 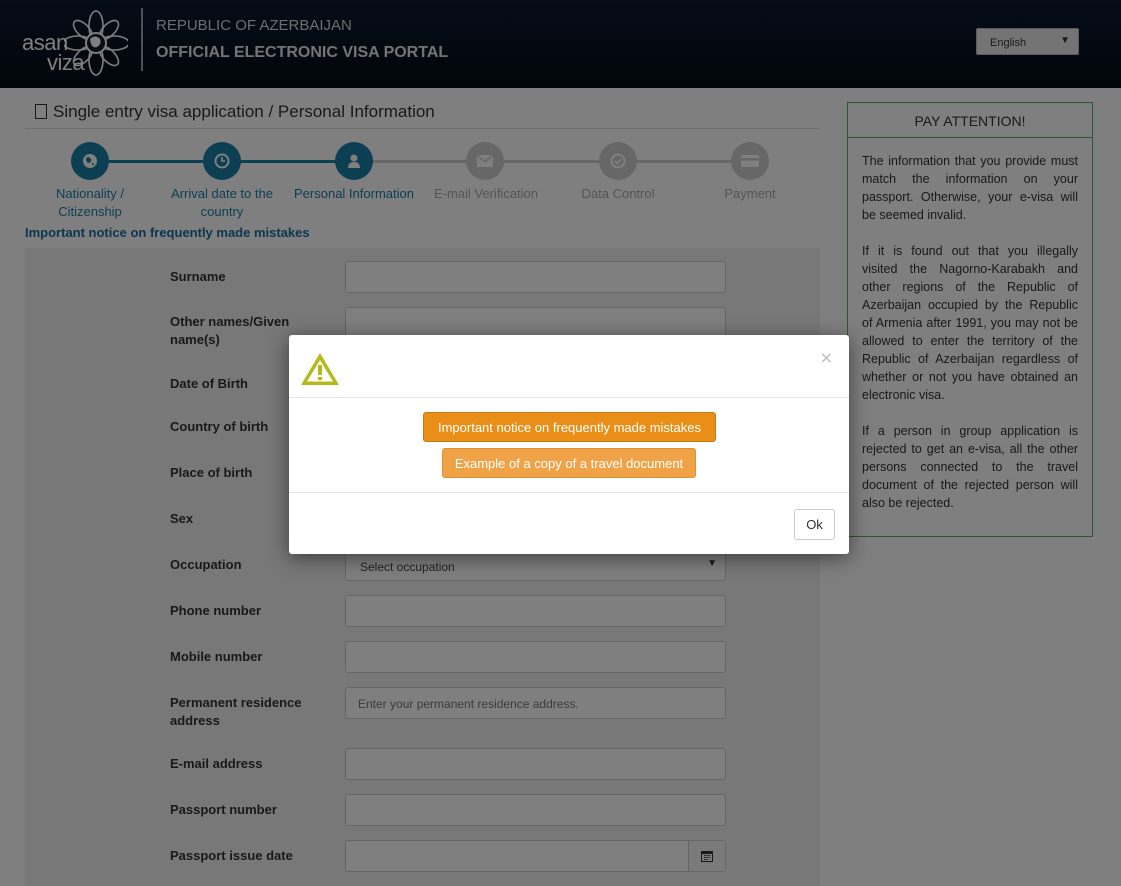 What do you see at coordinates (569, 523) in the screenshot?
I see `modal-footer: Ok` at bounding box center [569, 523].